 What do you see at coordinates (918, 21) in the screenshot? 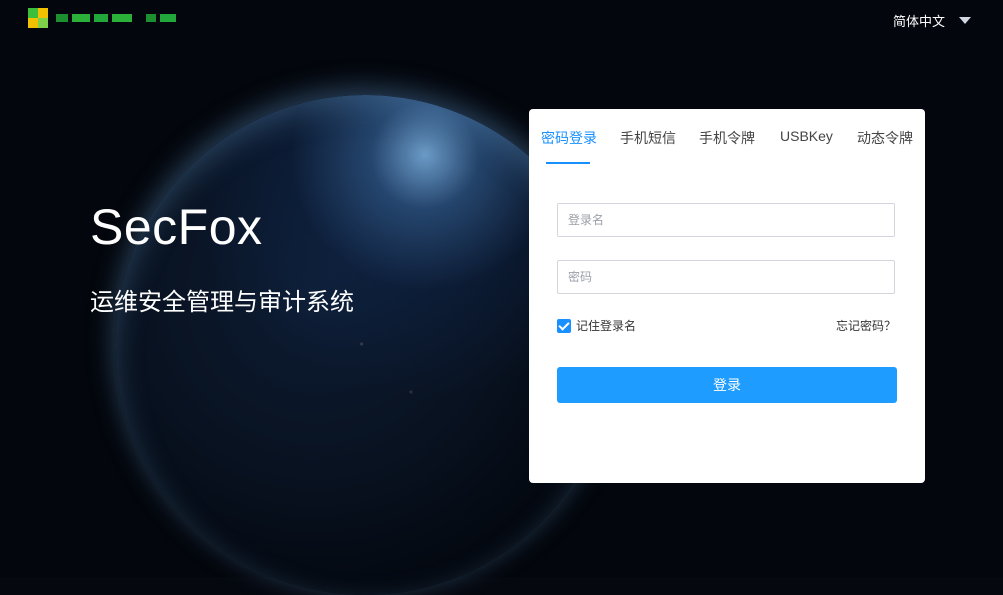
I see `language-label: 简体中文` at bounding box center [918, 21].